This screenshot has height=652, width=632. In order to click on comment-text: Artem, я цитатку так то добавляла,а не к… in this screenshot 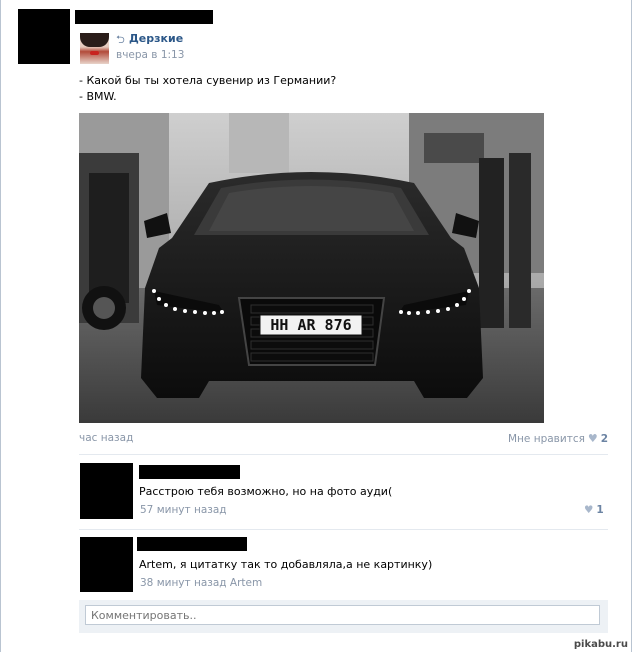, I will do `click(286, 564)`.